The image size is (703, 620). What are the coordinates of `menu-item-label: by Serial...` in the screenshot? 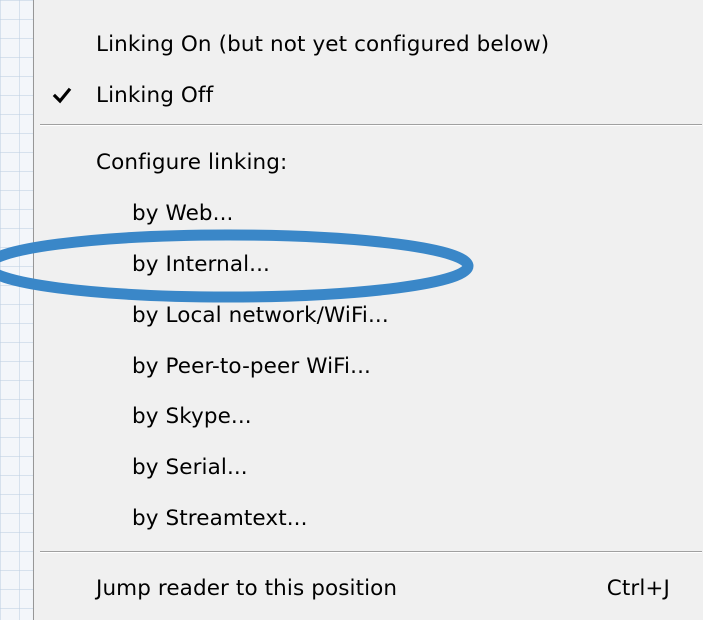 It's located at (190, 467).